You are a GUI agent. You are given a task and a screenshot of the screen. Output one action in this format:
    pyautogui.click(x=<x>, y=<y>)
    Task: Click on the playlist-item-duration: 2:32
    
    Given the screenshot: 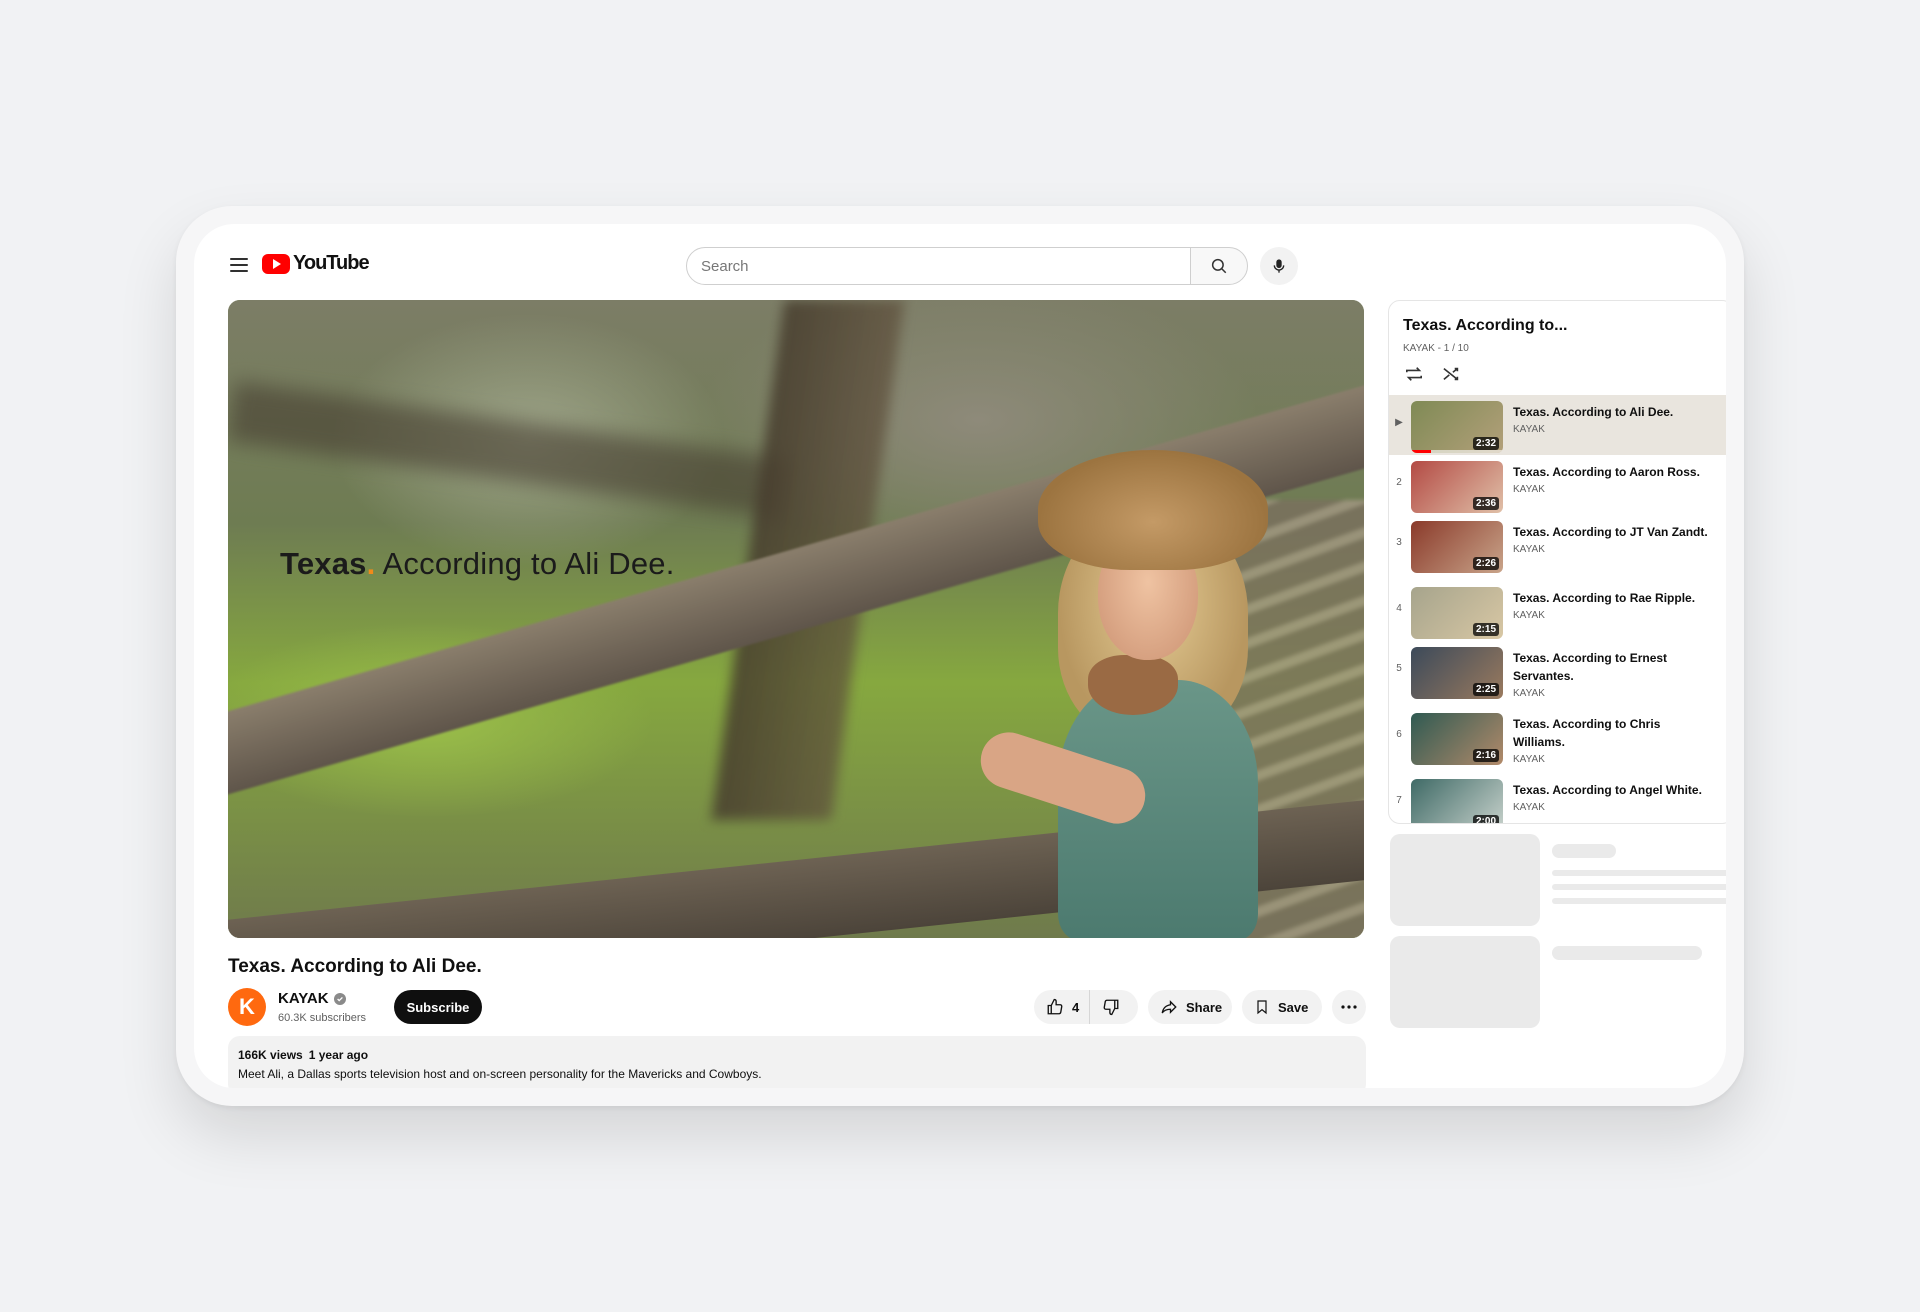 What is the action you would take?
    pyautogui.click(x=1485, y=443)
    